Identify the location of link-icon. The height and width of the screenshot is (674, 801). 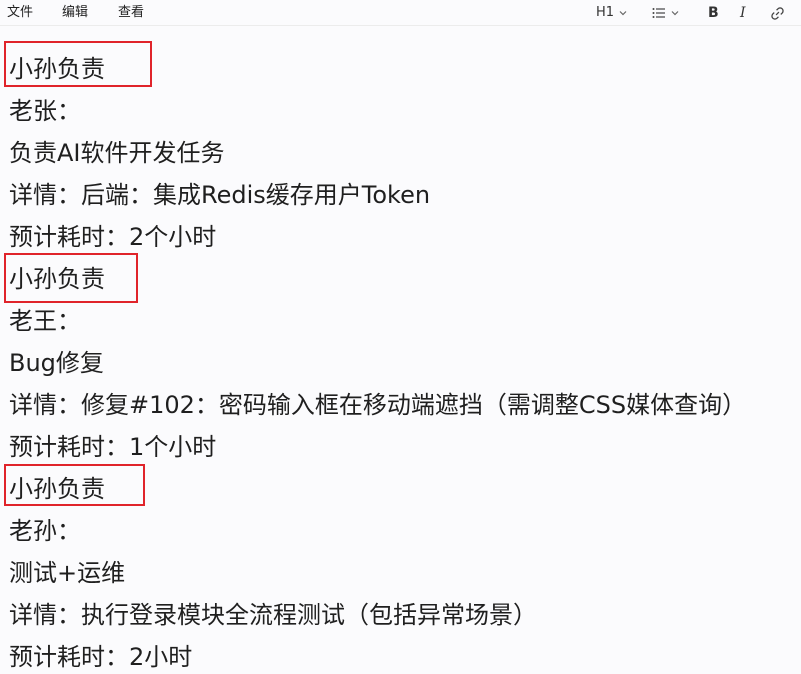
(777, 13).